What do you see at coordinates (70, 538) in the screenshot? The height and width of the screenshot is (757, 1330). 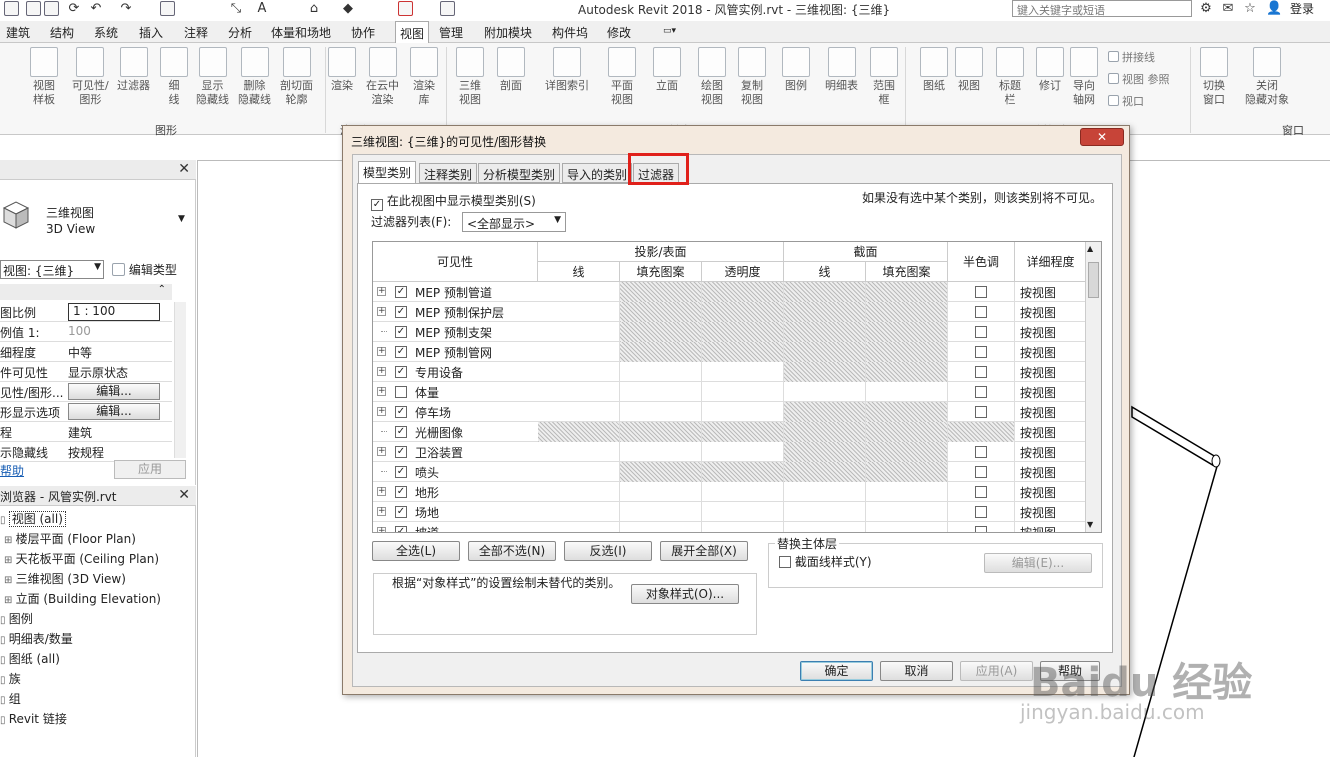 I see `browser-tree-item: ⊞ 楼层平面 (Floor Plan)` at bounding box center [70, 538].